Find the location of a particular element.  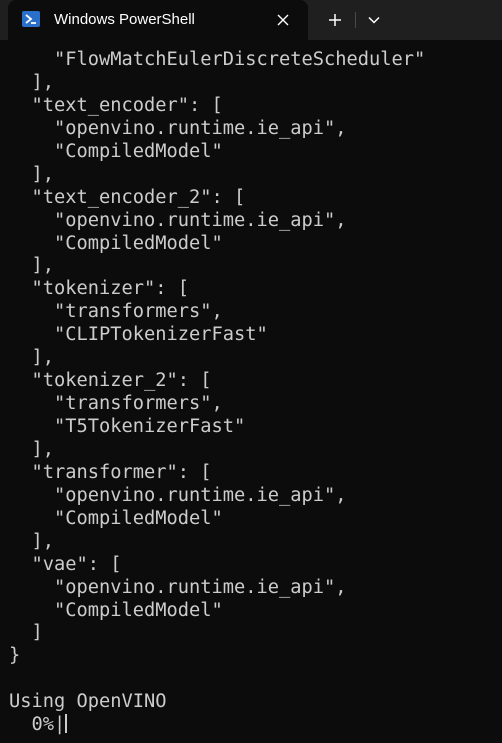

terminal-line: "tokenizer_2": [ is located at coordinates (110, 381).